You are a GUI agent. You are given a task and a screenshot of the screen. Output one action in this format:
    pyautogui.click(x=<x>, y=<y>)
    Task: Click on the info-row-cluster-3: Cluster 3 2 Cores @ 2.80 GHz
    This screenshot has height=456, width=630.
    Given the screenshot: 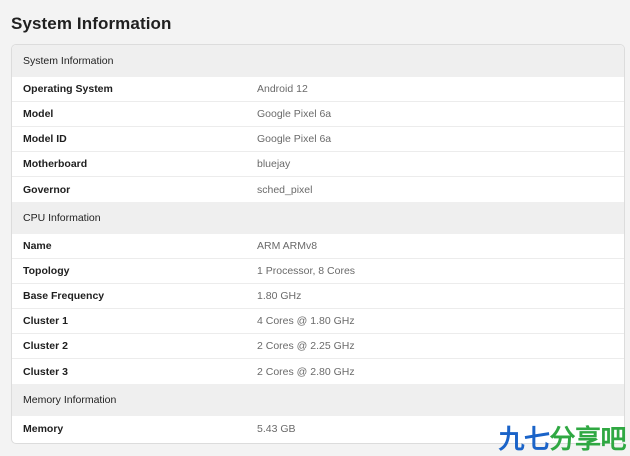 What is the action you would take?
    pyautogui.click(x=318, y=371)
    